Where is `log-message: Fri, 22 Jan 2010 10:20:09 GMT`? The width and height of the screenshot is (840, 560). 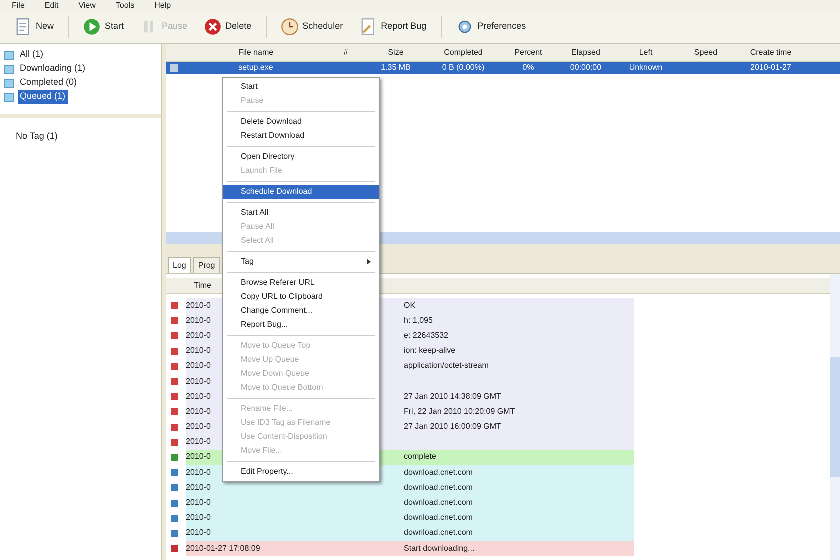
log-message: Fri, 22 Jan 2010 10:20:09 GMT is located at coordinates (460, 412).